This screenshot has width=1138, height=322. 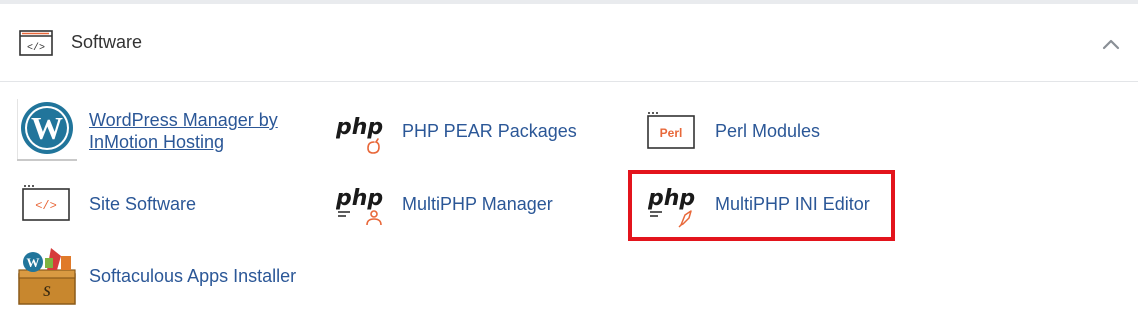 What do you see at coordinates (1111, 44) in the screenshot?
I see `chevron-up-icon` at bounding box center [1111, 44].